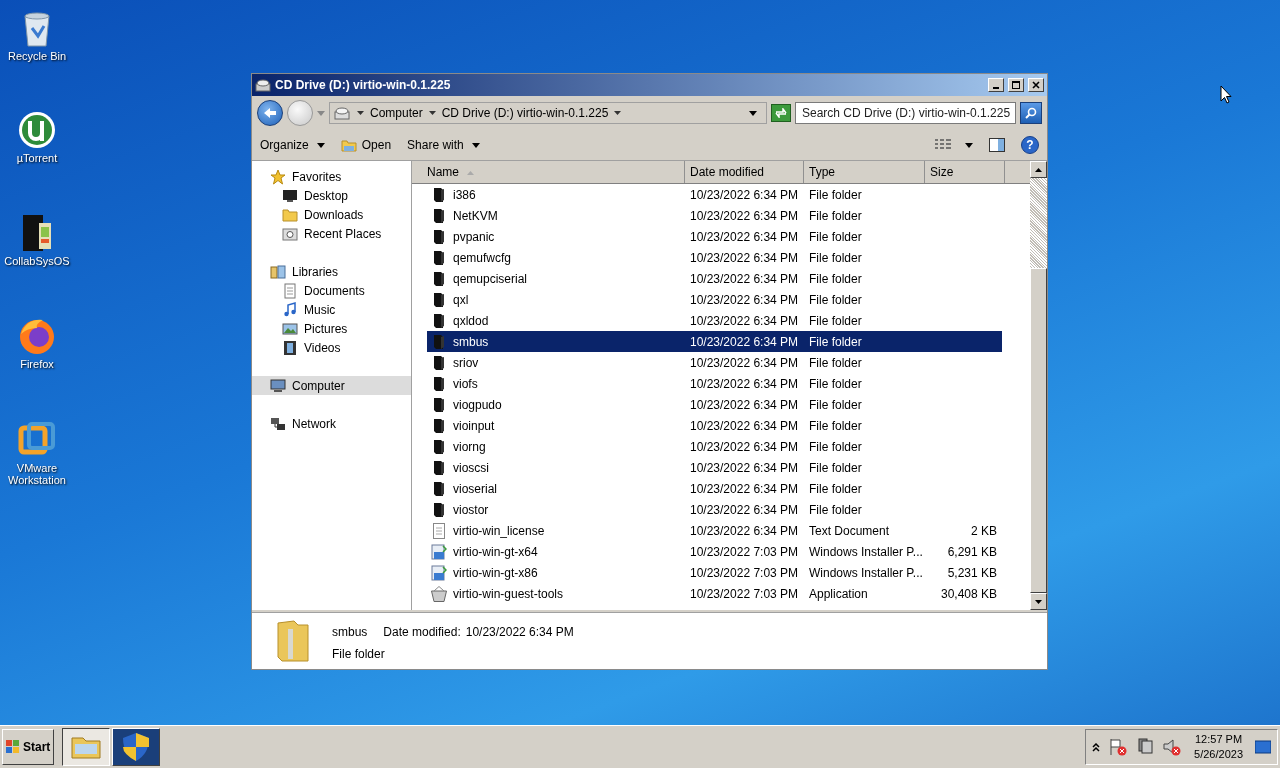 The height and width of the screenshot is (768, 1280). I want to click on nav-item: Pictures, so click(331, 328).